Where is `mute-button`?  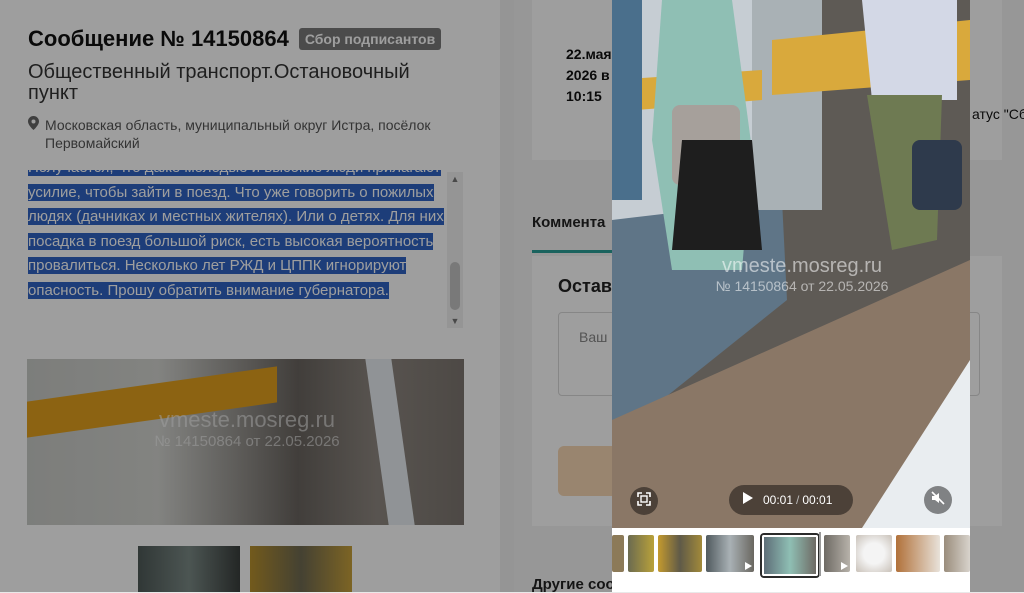 mute-button is located at coordinates (938, 500).